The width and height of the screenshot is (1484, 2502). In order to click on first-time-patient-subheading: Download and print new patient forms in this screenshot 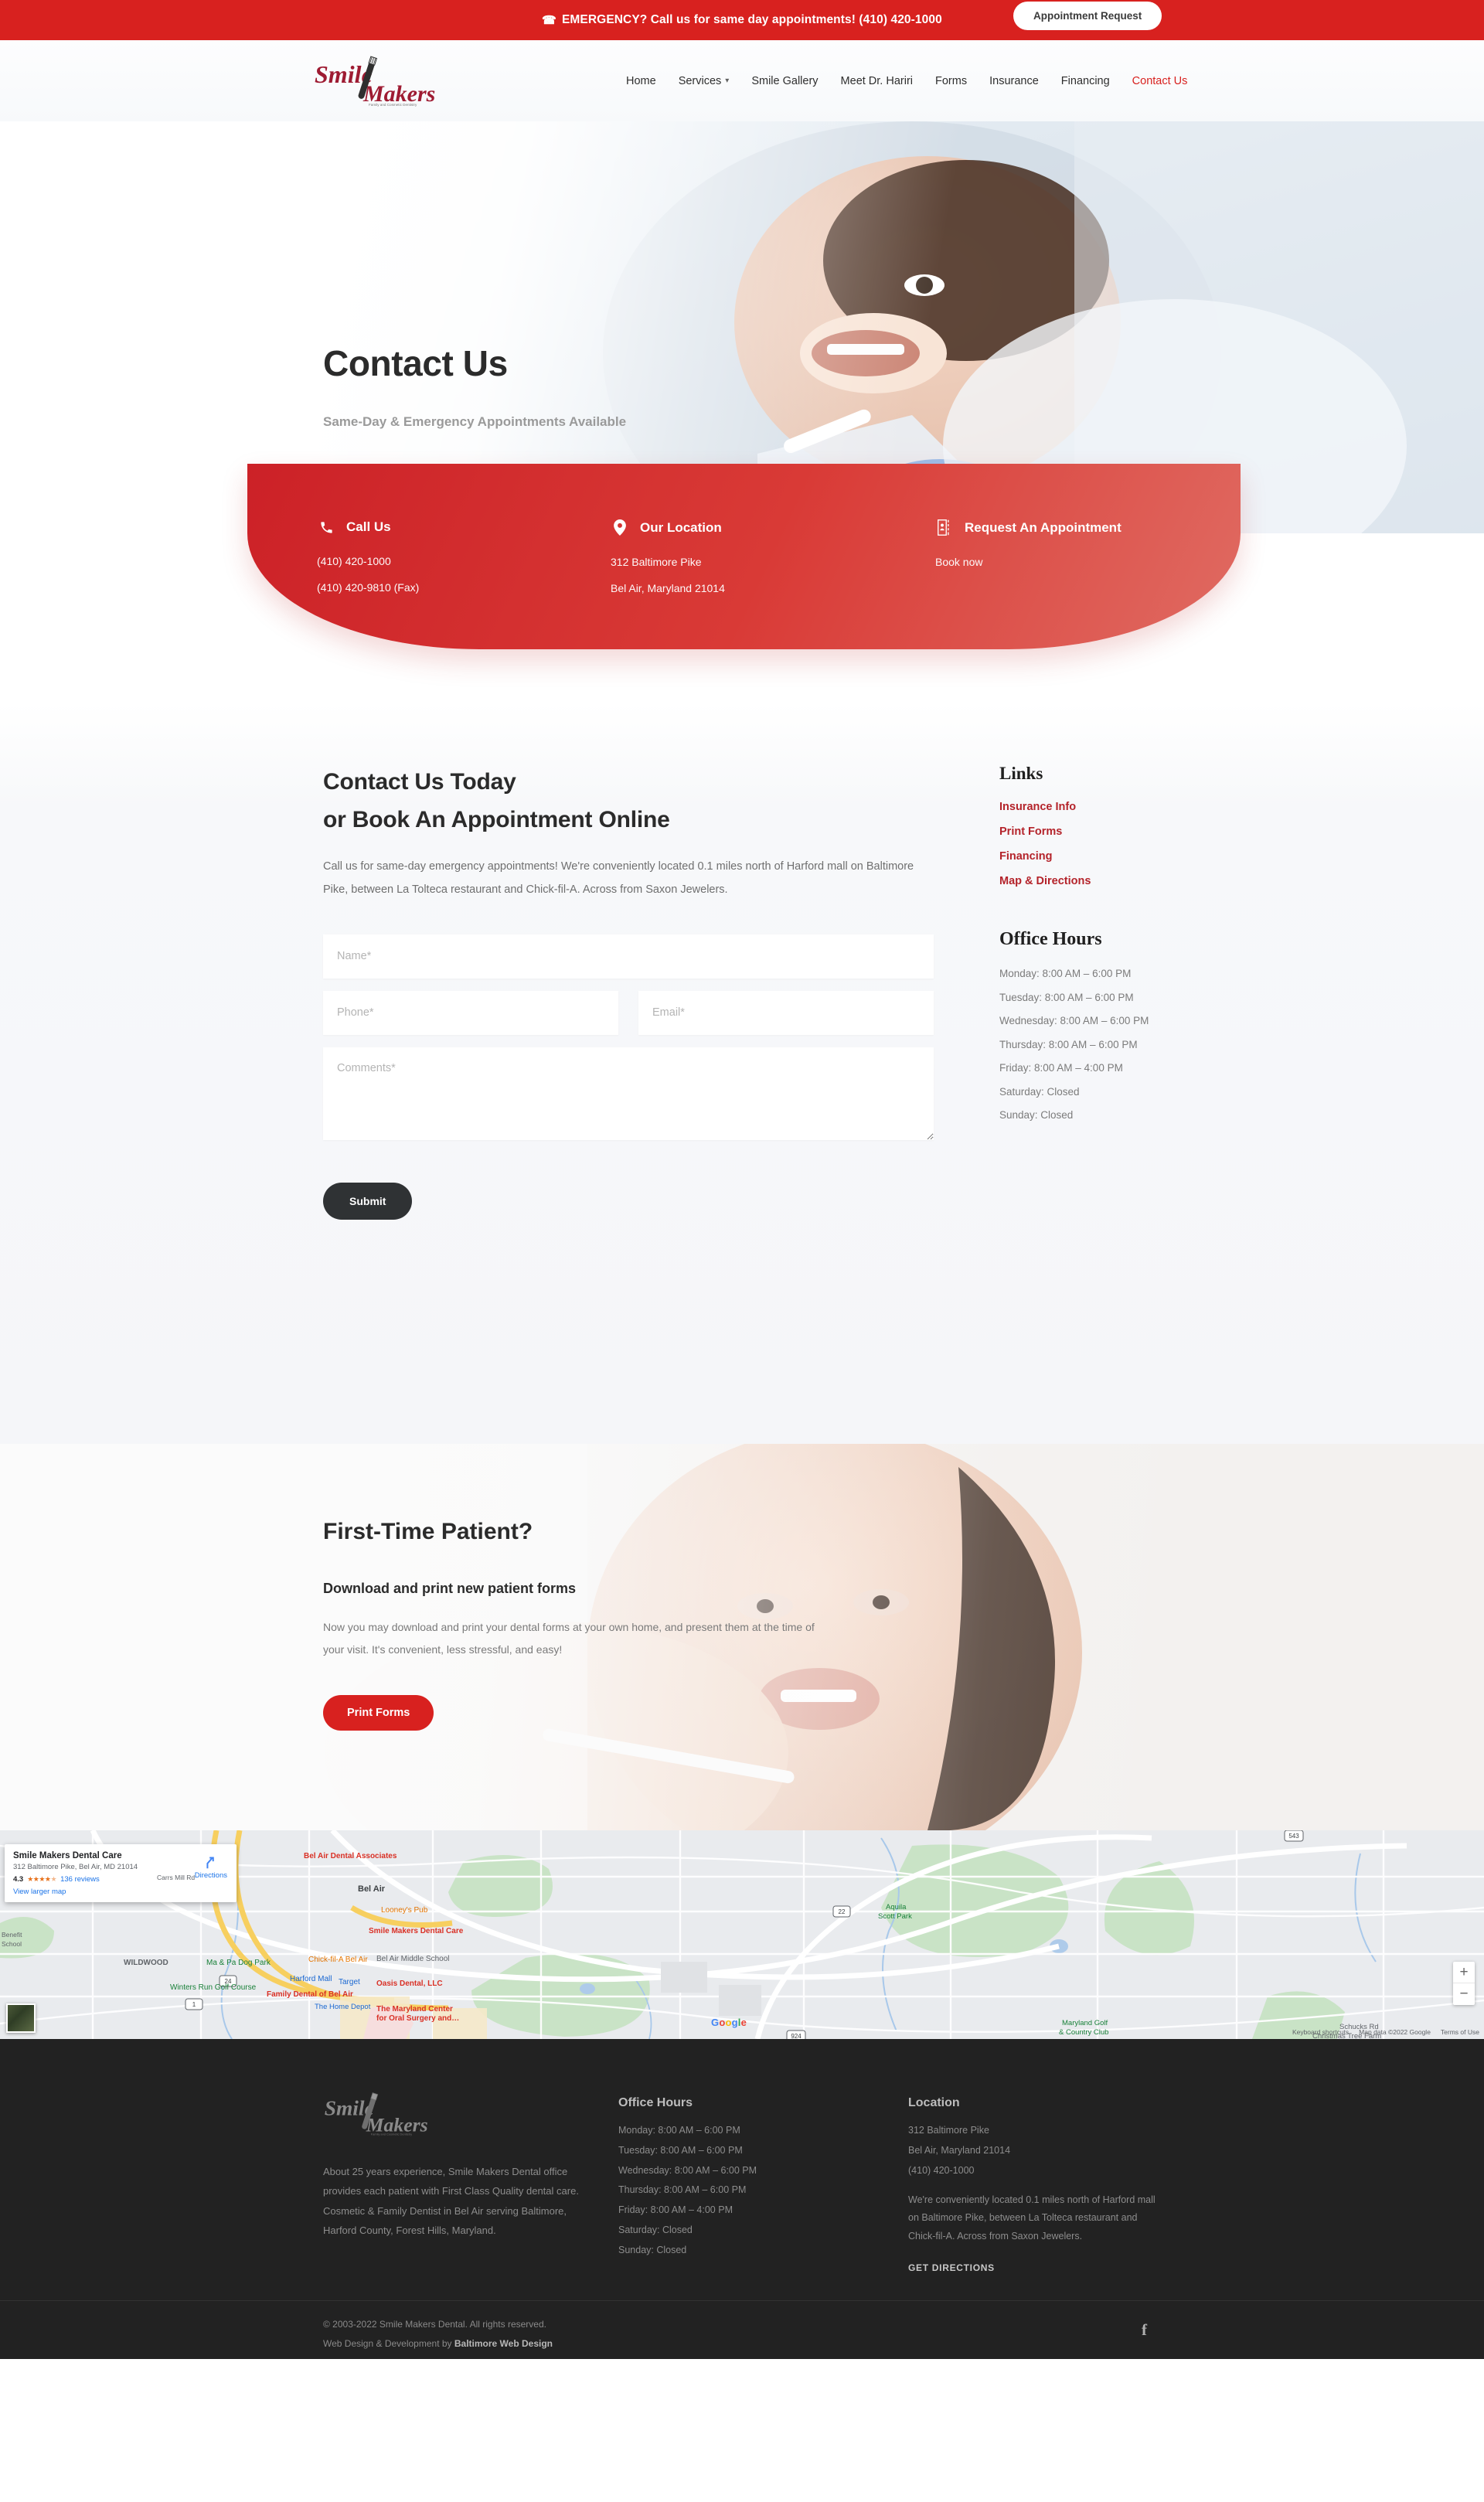, I will do `click(450, 1588)`.